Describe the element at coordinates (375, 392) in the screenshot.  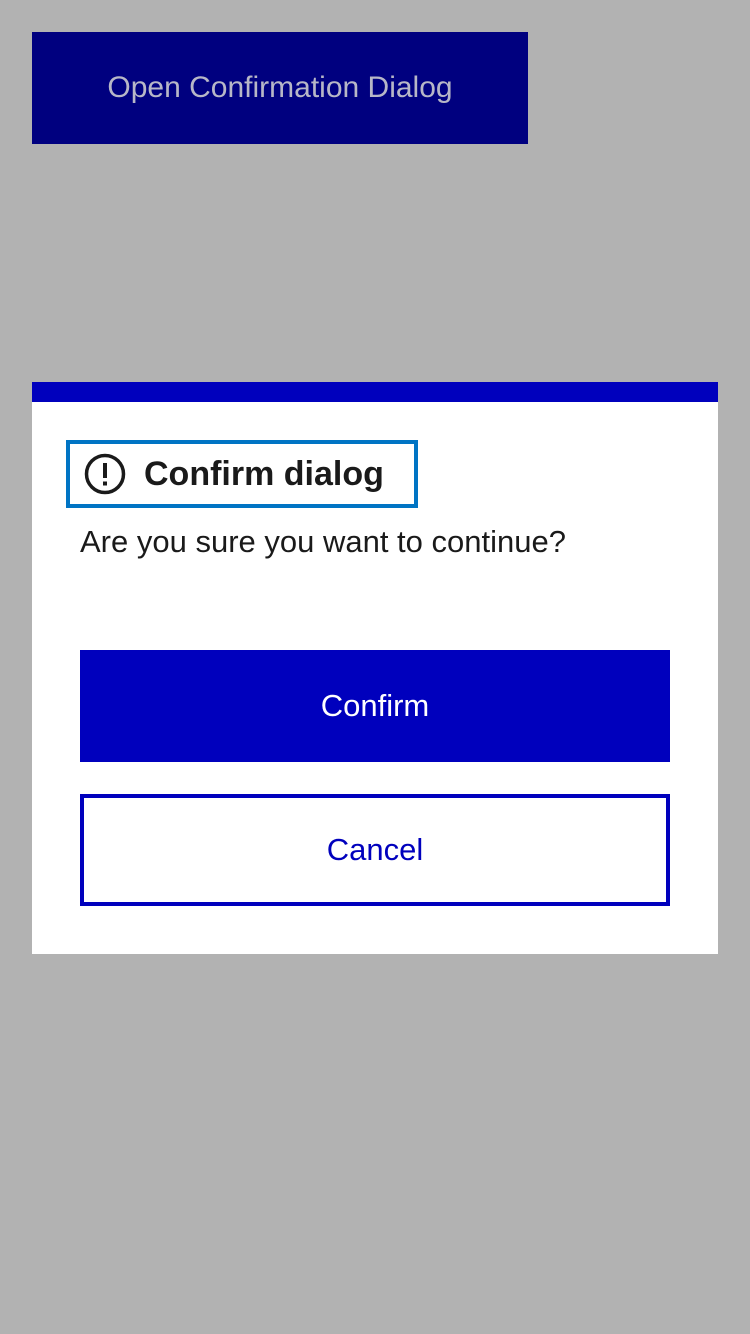
I see `dialog-accent-bar` at that location.